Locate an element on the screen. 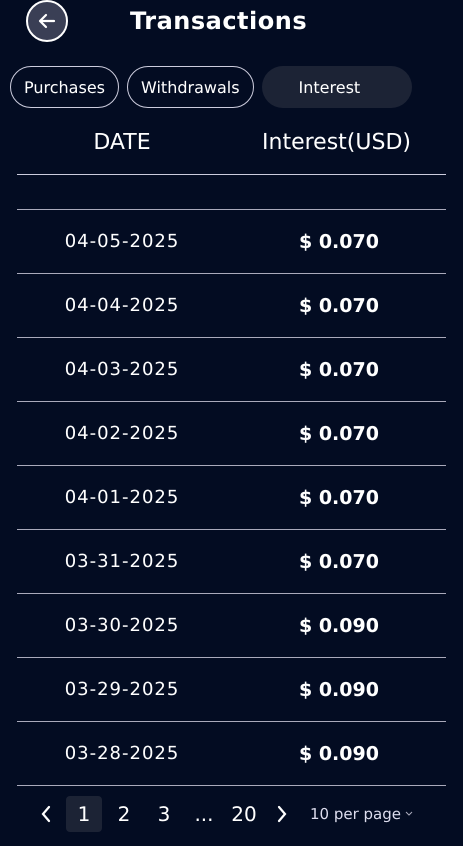  per-page-dropdown: 10 per page is located at coordinates (362, 814).